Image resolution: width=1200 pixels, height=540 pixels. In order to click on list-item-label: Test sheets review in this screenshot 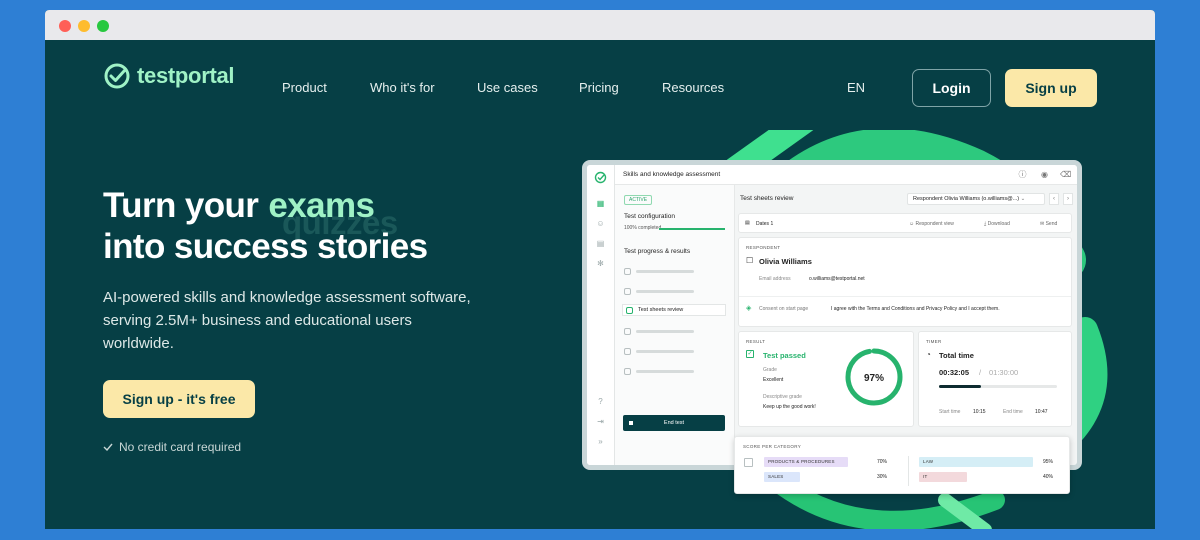, I will do `click(661, 310)`.